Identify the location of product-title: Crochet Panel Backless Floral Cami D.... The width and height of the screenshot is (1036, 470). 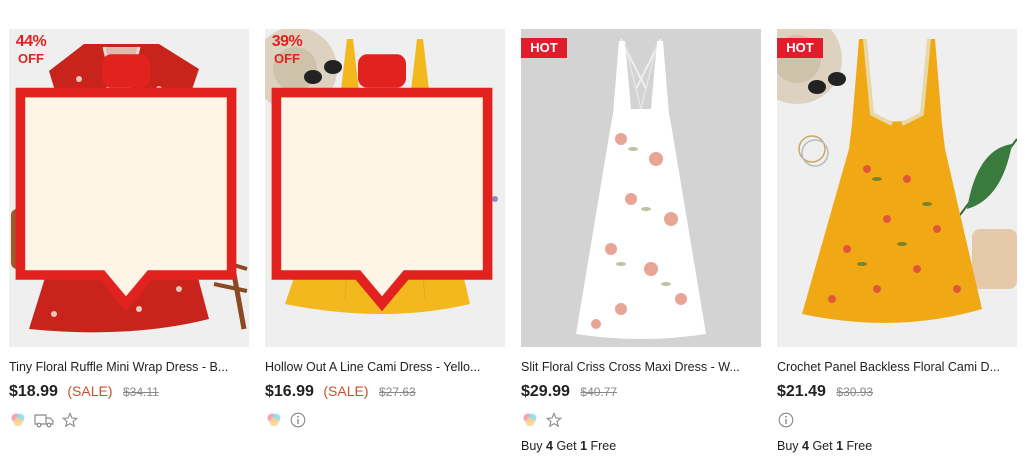
(893, 367).